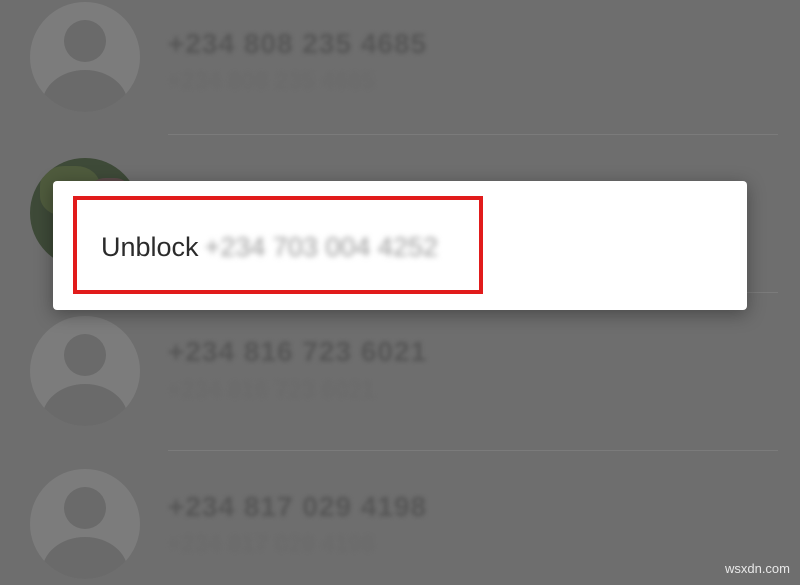 The image size is (800, 585). Describe the element at coordinates (272, 80) in the screenshot. I see `contact-number: +234 808 235 4685` at that location.